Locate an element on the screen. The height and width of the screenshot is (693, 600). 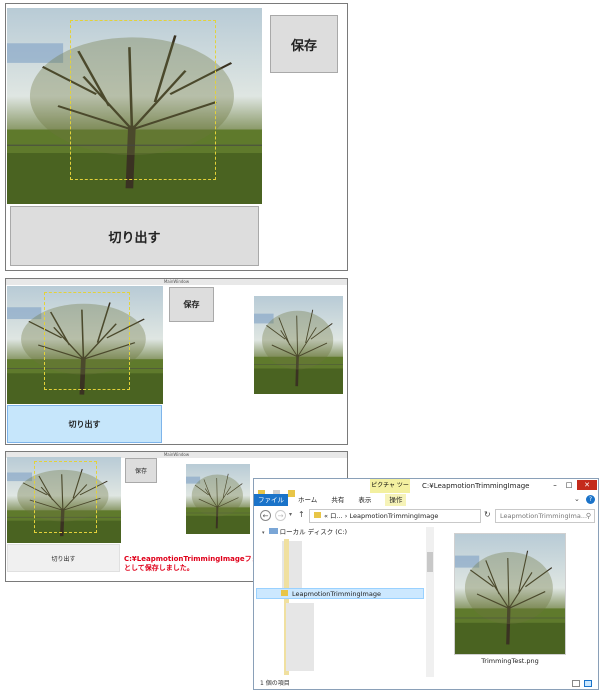
search-icon: ⚲ is located at coordinates (588, 516).